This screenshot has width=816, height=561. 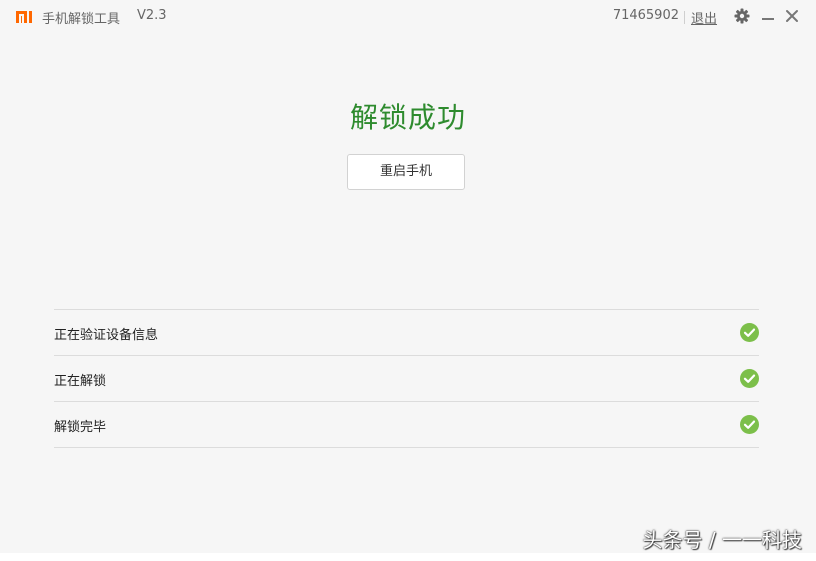 I want to click on reboot-phone-button: 重启手机, so click(x=406, y=172).